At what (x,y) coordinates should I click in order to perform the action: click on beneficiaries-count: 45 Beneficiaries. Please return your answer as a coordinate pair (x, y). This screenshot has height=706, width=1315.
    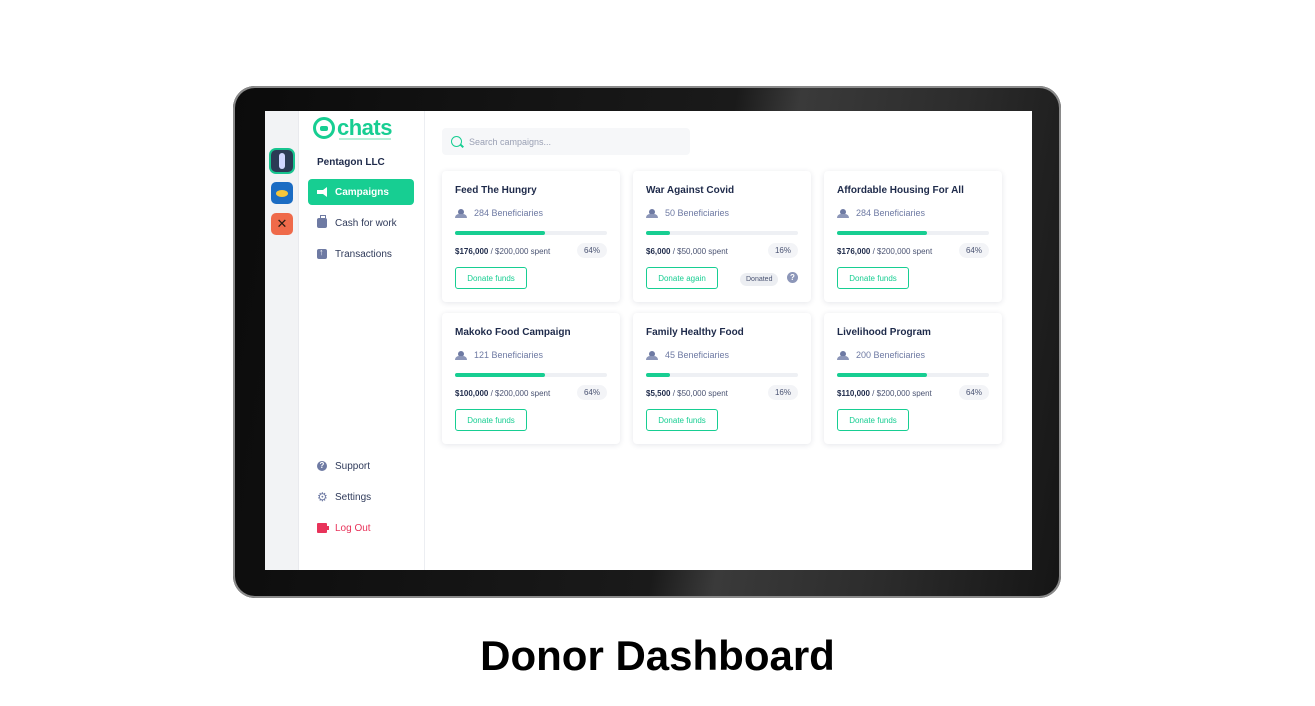
    Looking at the image, I should click on (687, 355).